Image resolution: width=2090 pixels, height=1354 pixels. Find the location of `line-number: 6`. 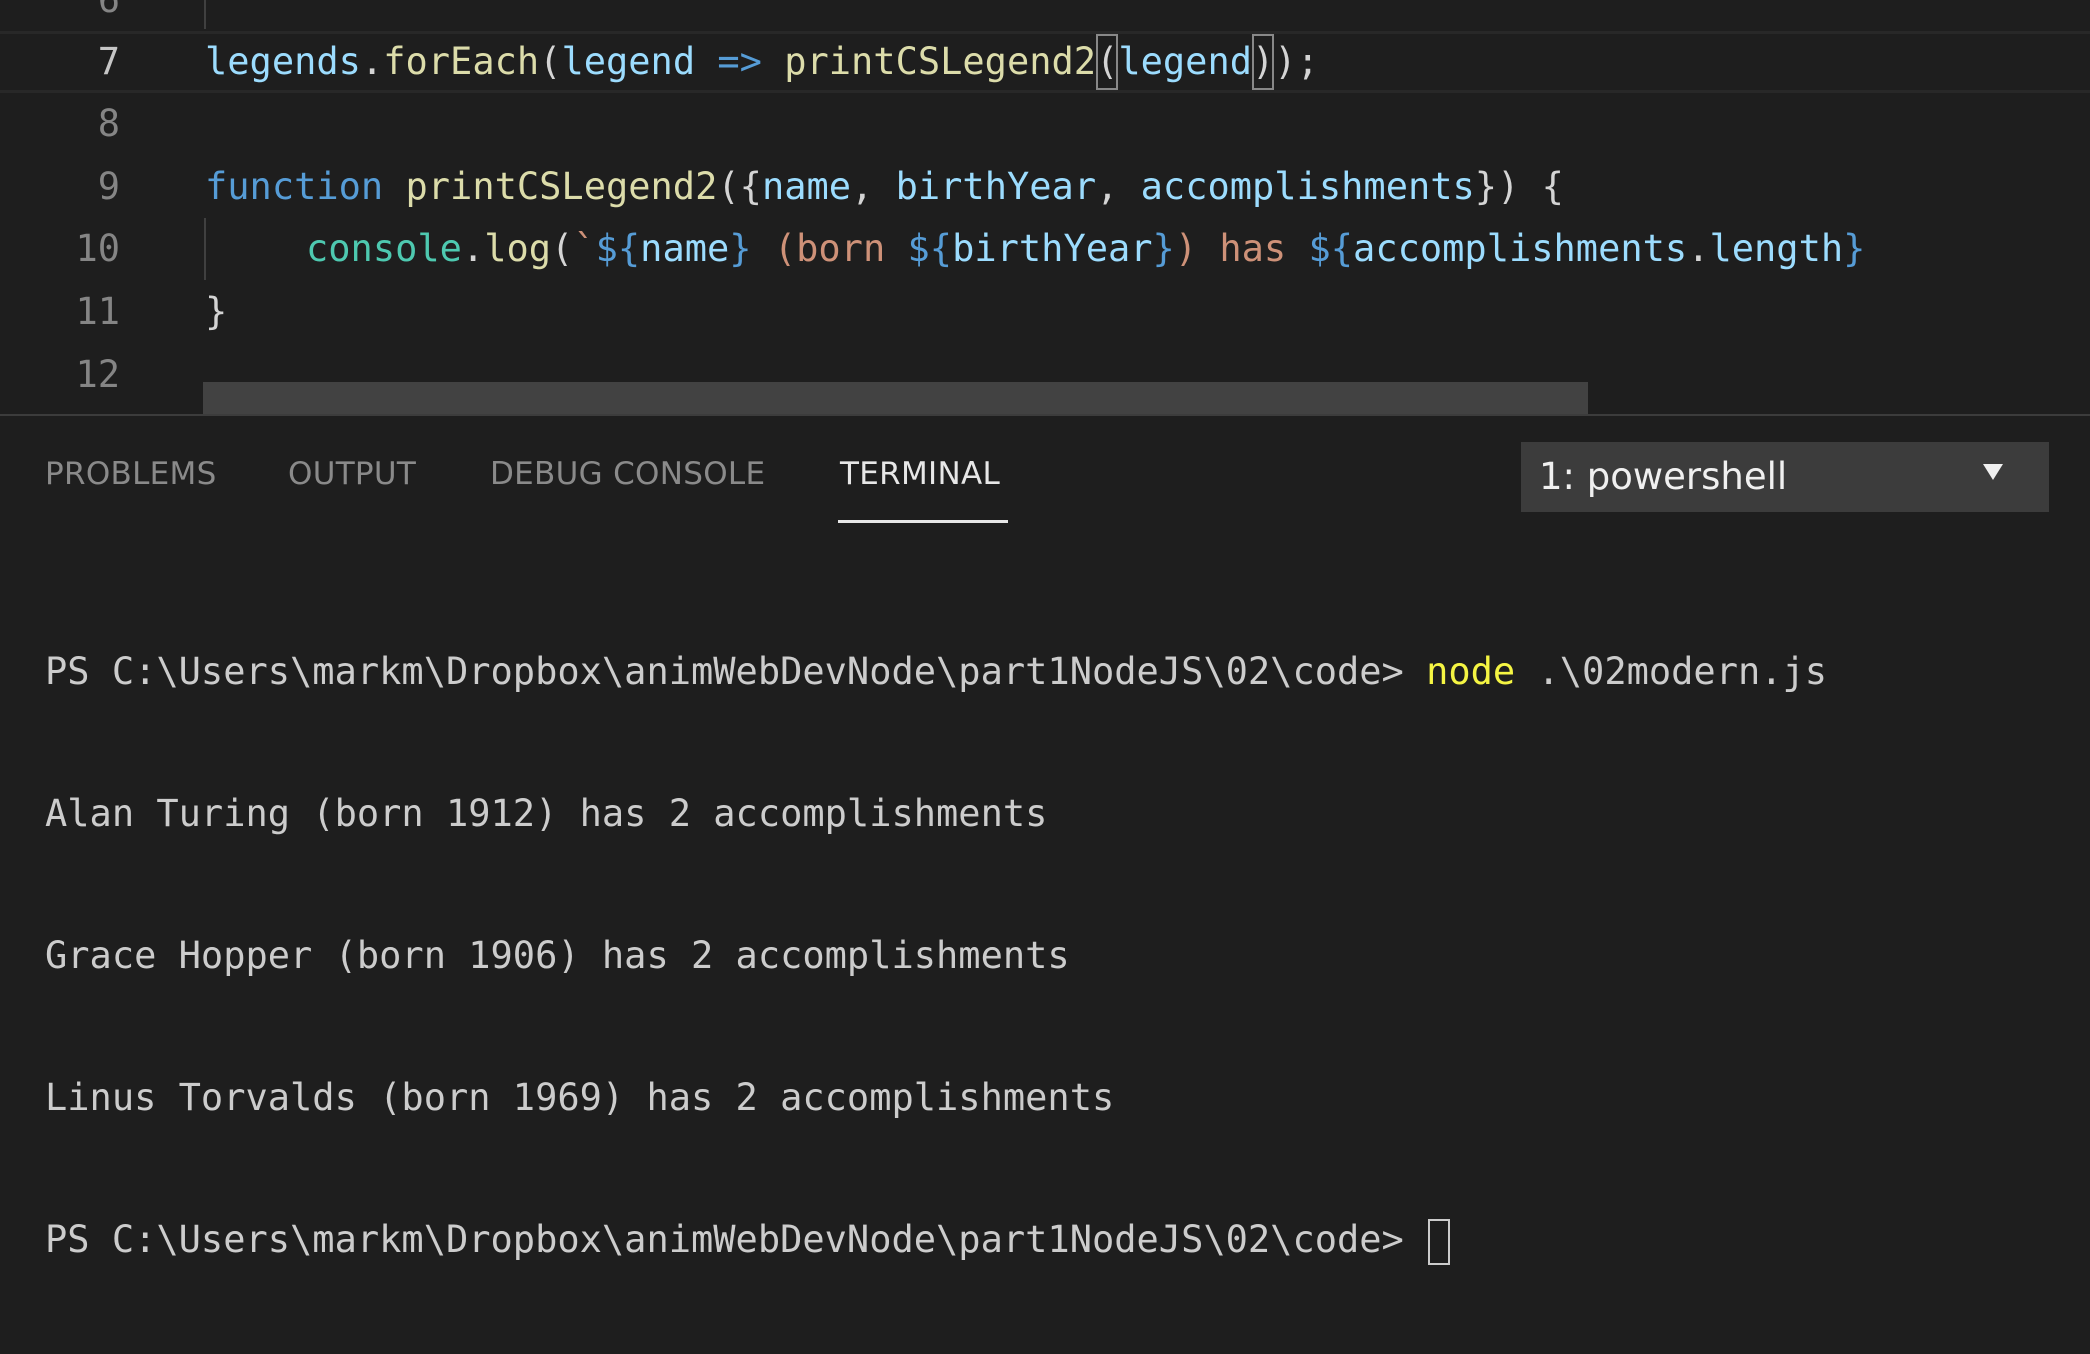

line-number: 6 is located at coordinates (60, 15).